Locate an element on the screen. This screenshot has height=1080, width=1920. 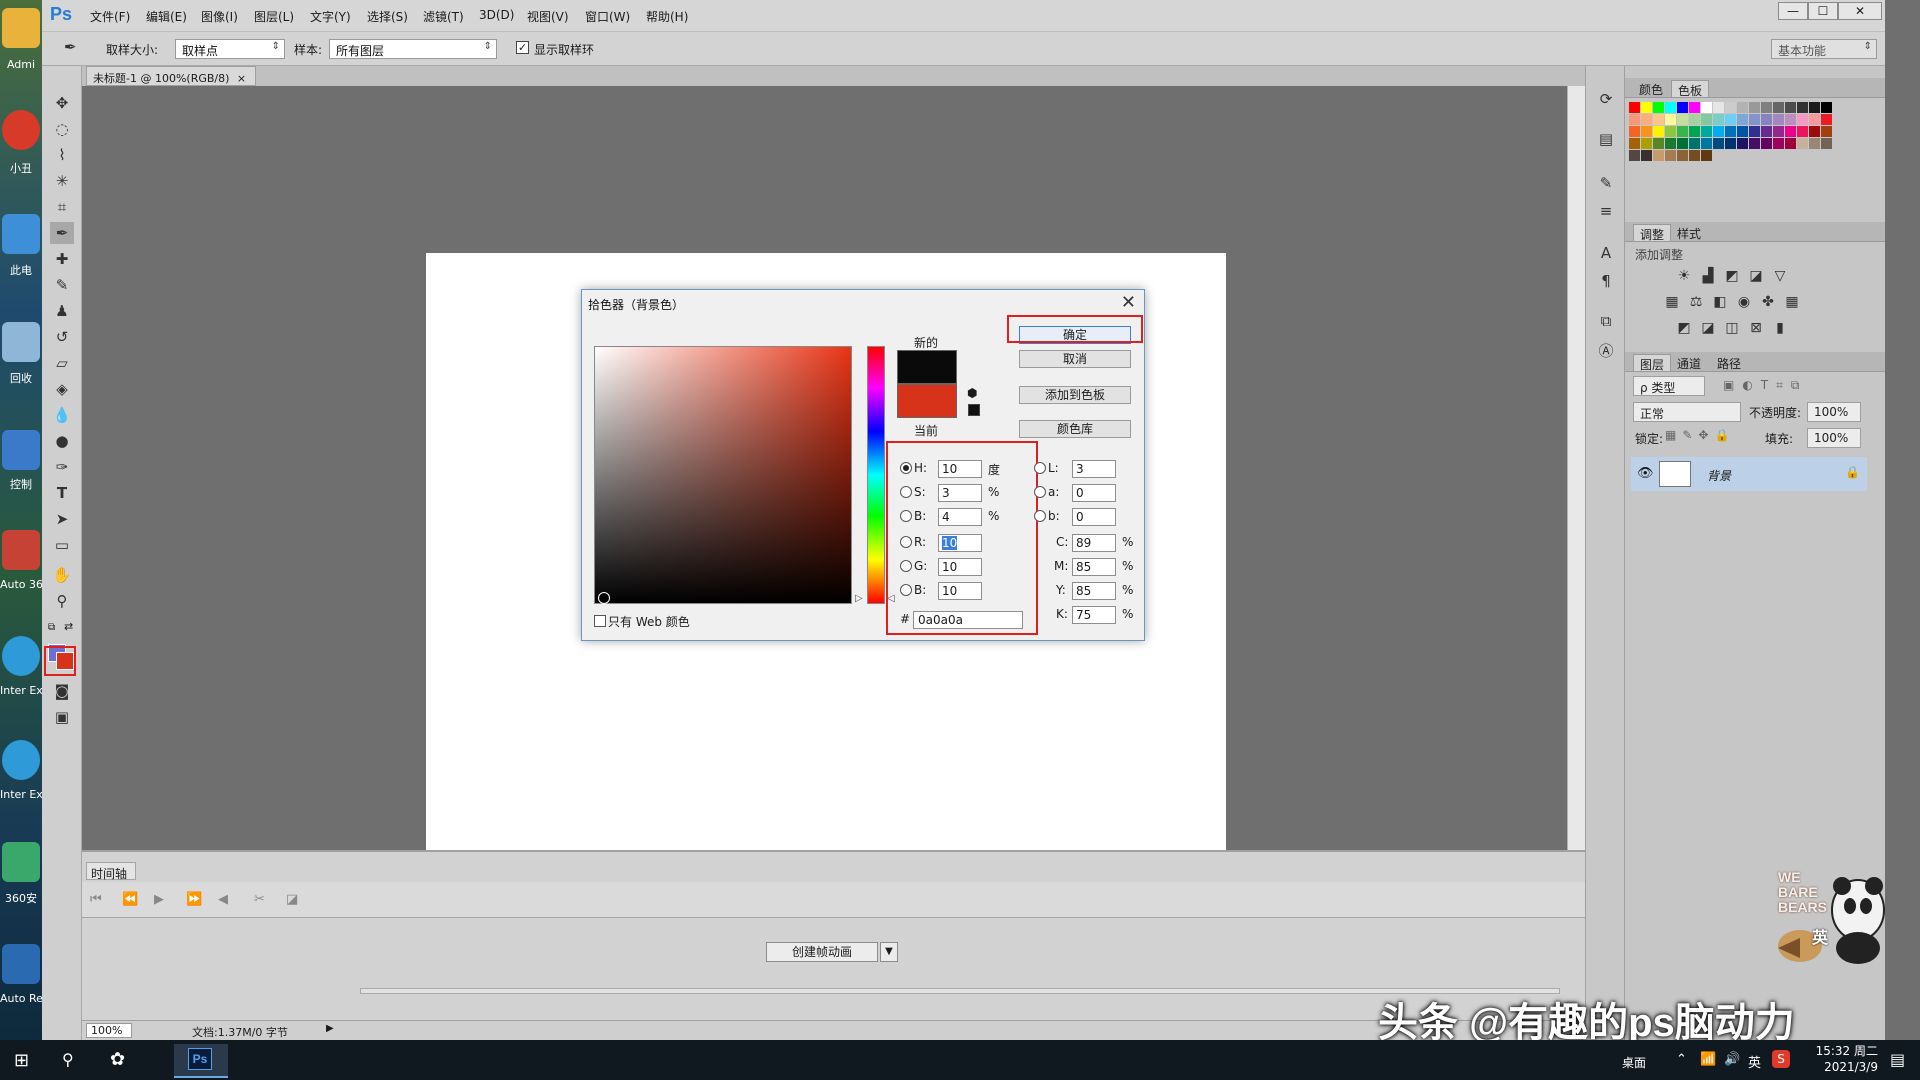
history-brush-icon: ↺ is located at coordinates (62, 337).